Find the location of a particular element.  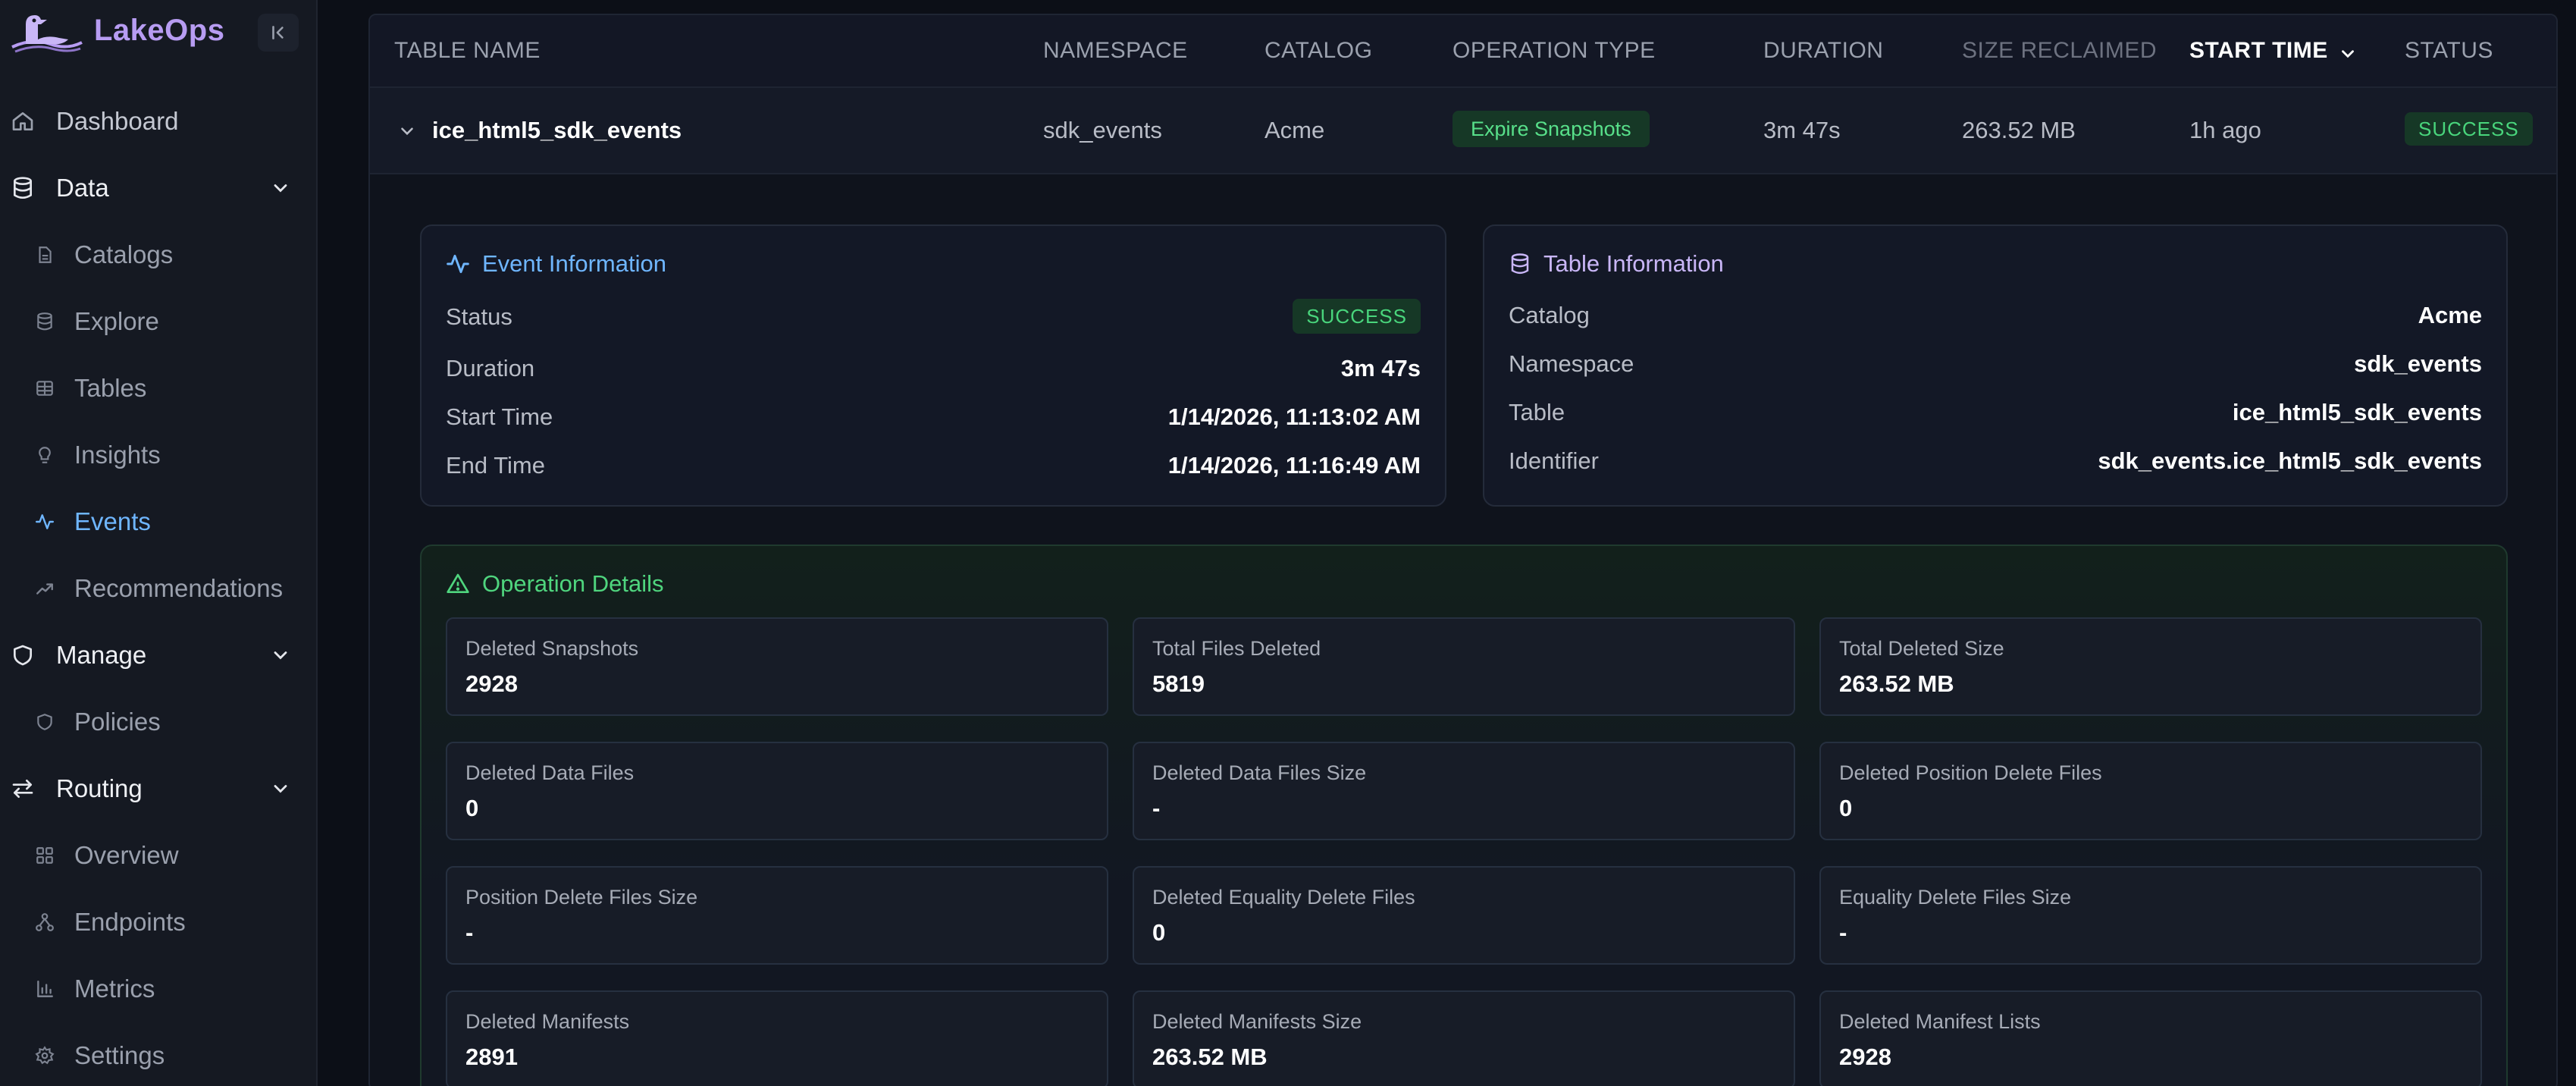

app-name: LakeOps is located at coordinates (159, 30).